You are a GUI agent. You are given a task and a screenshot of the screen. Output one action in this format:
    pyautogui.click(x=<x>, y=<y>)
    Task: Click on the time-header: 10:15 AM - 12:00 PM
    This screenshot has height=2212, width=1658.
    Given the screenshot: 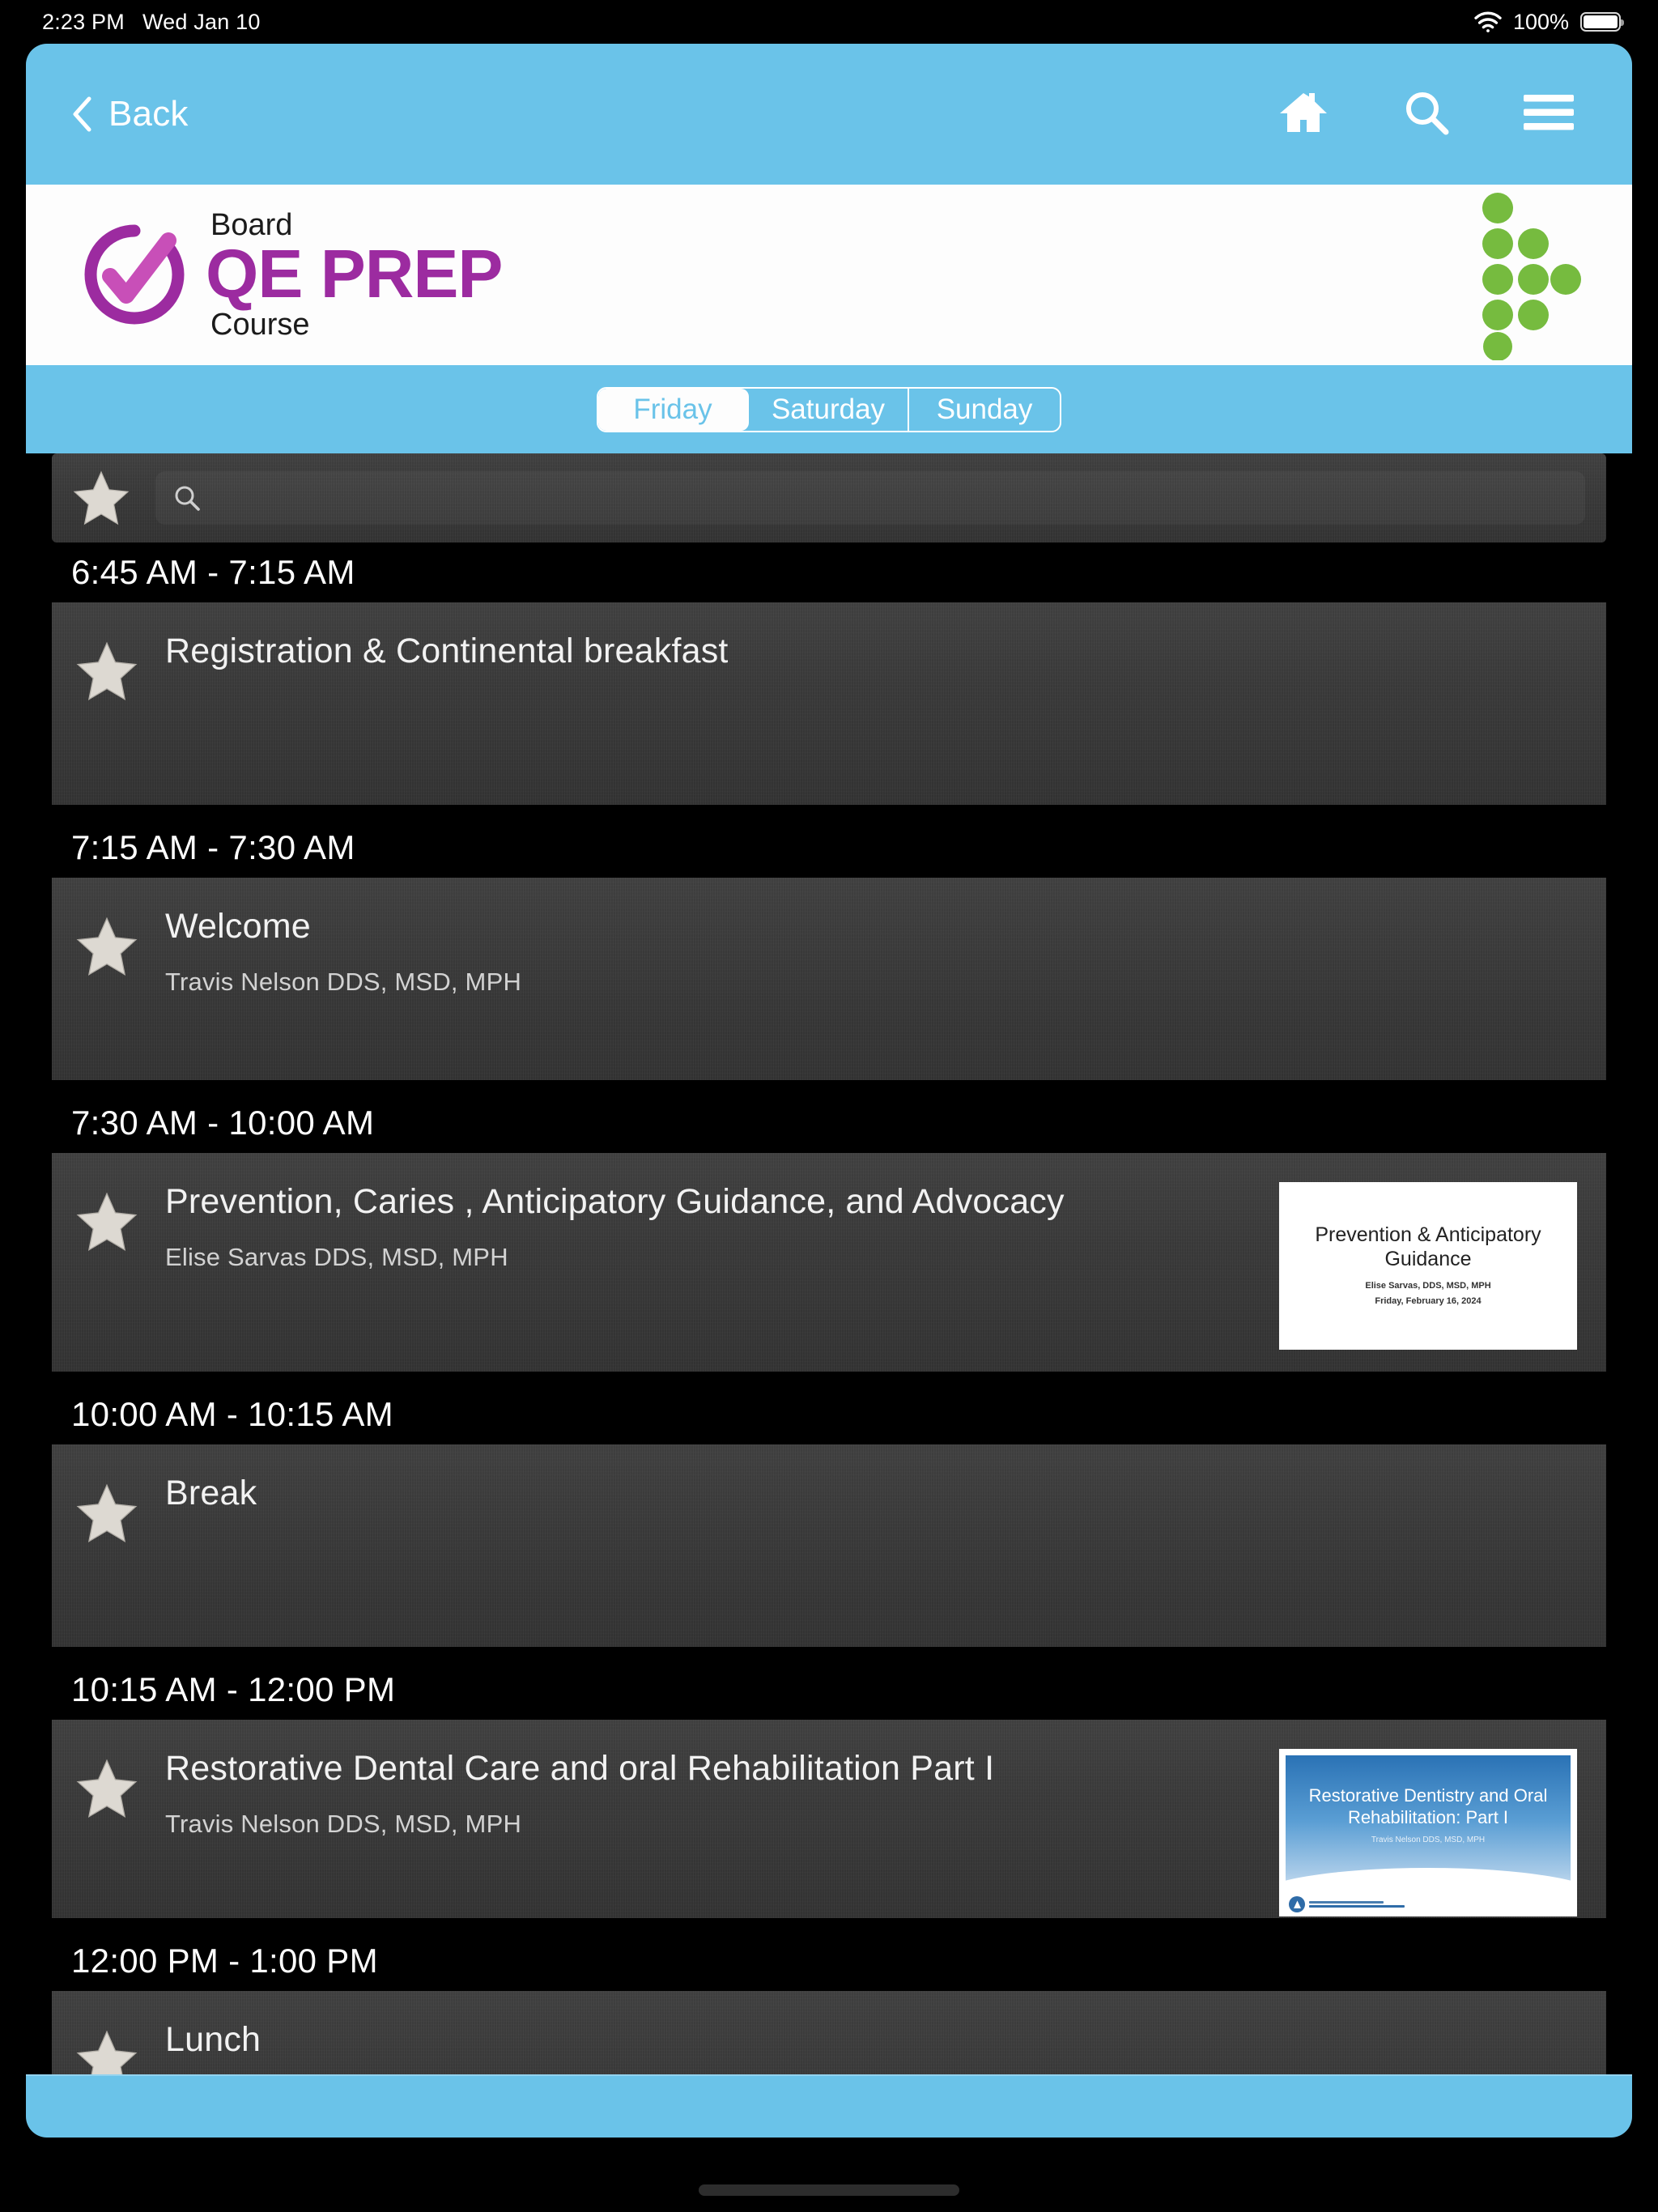 What is the action you would take?
    pyautogui.click(x=829, y=1690)
    